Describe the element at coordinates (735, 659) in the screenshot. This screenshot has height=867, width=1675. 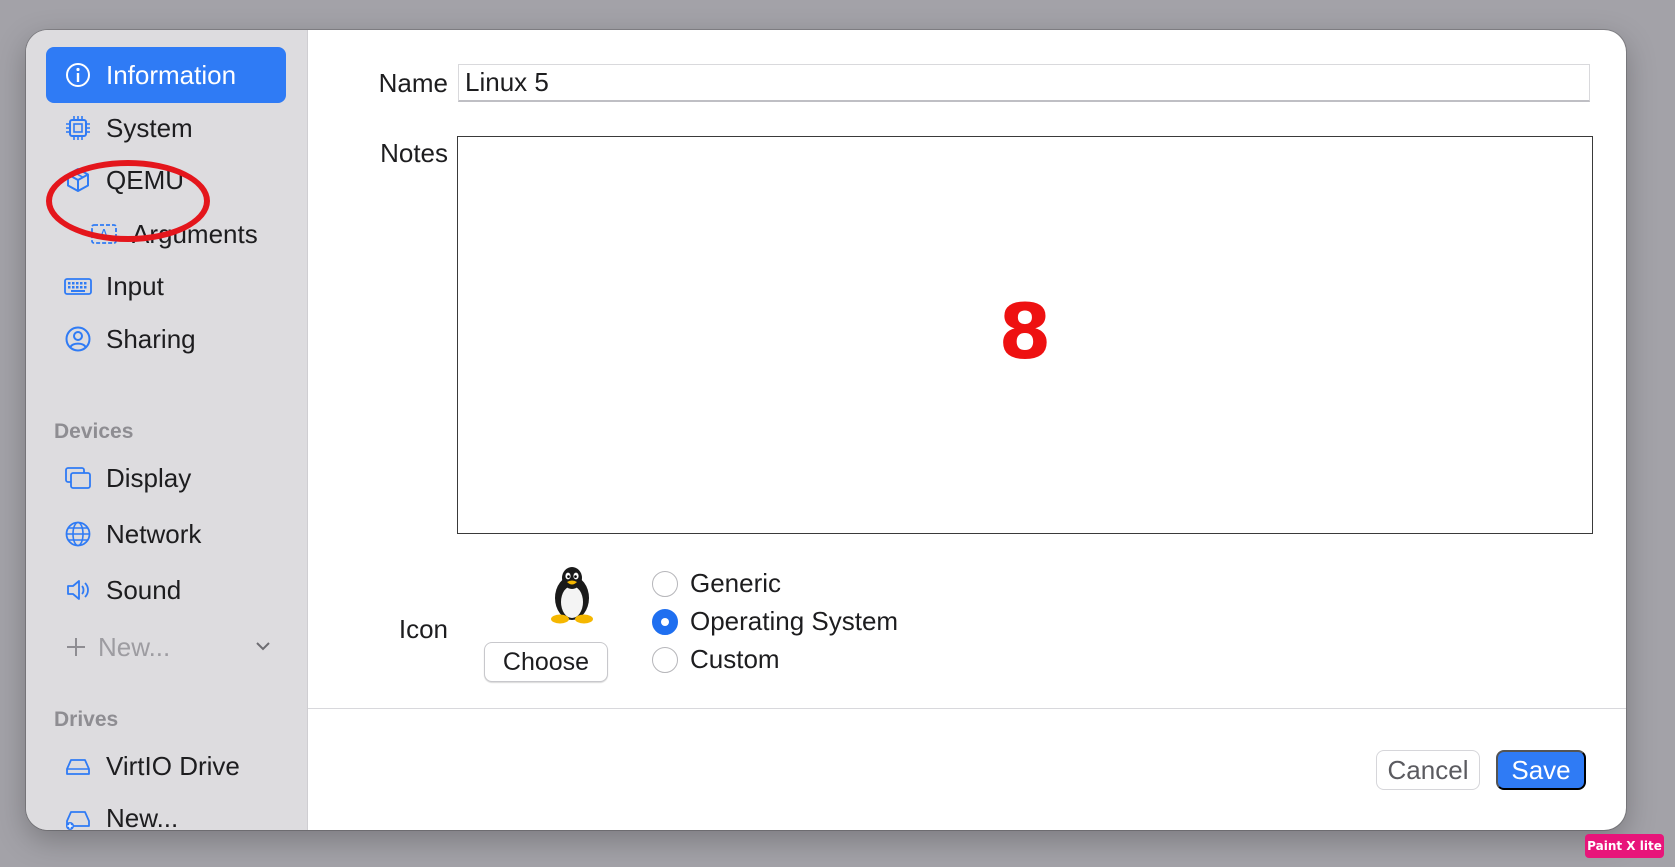
I see `radio-label: Custom` at that location.